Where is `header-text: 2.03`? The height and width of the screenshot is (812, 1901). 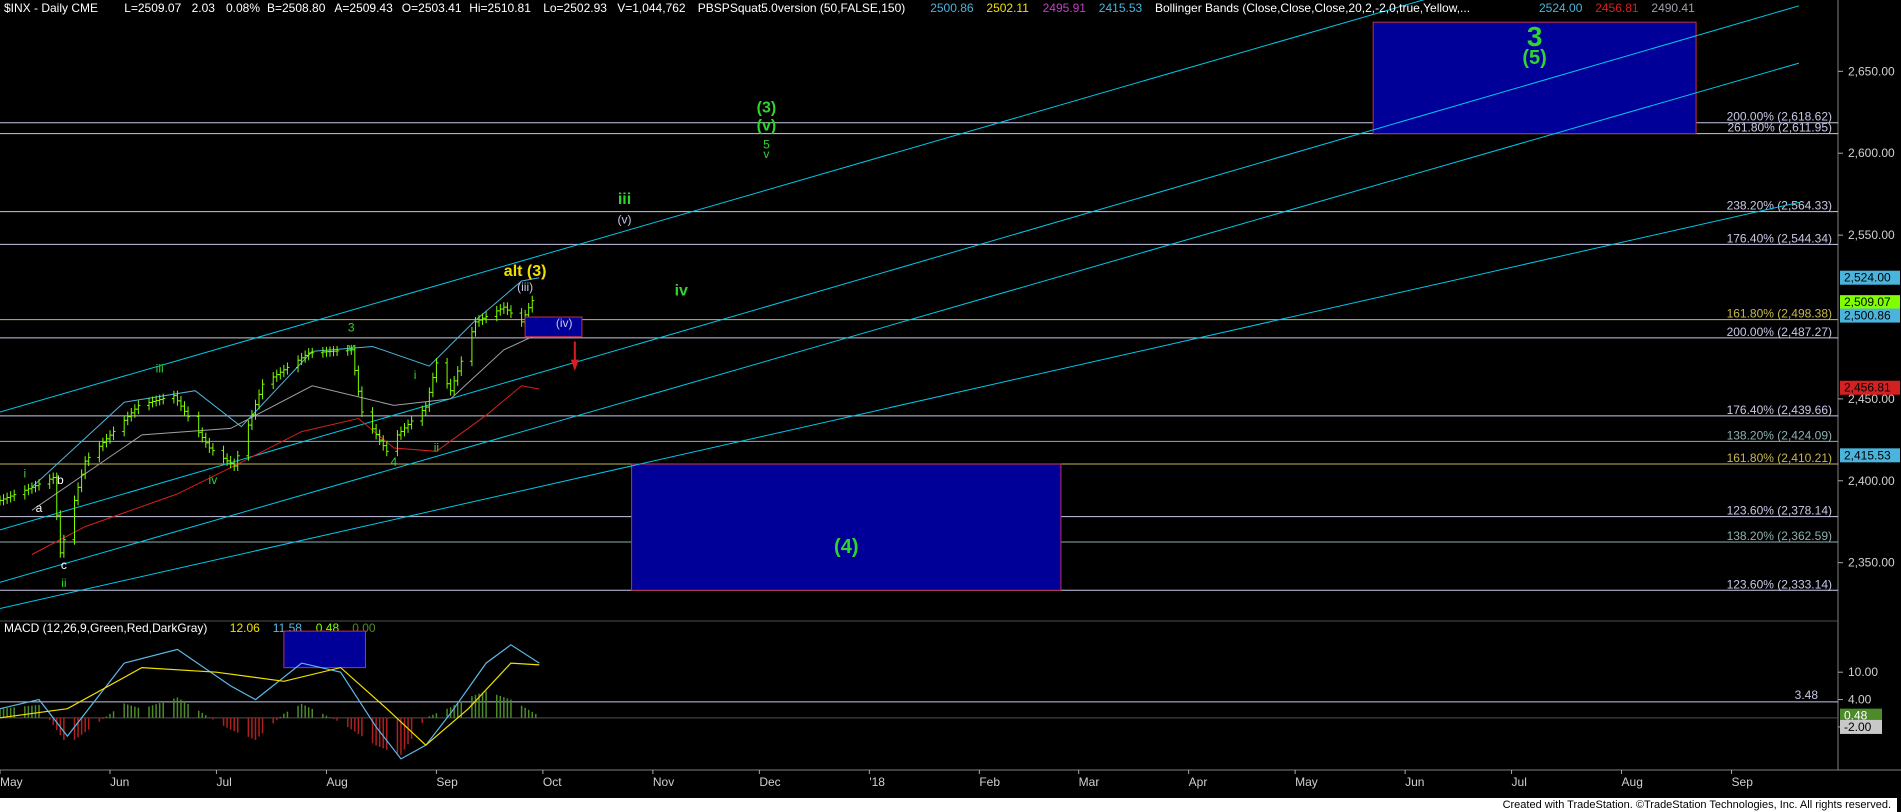
header-text: 2.03 is located at coordinates (204, 8).